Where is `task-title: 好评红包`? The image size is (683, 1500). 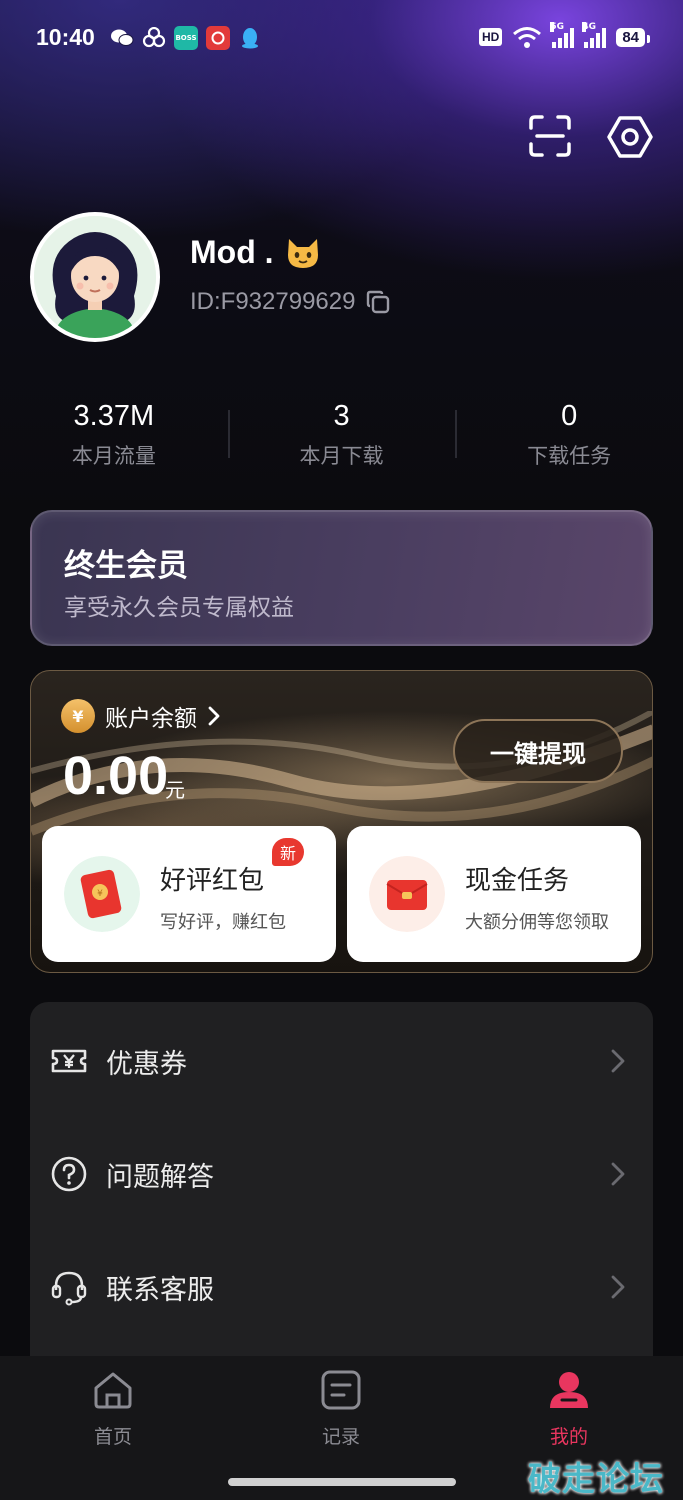
task-title: 好评红包 is located at coordinates (212, 881).